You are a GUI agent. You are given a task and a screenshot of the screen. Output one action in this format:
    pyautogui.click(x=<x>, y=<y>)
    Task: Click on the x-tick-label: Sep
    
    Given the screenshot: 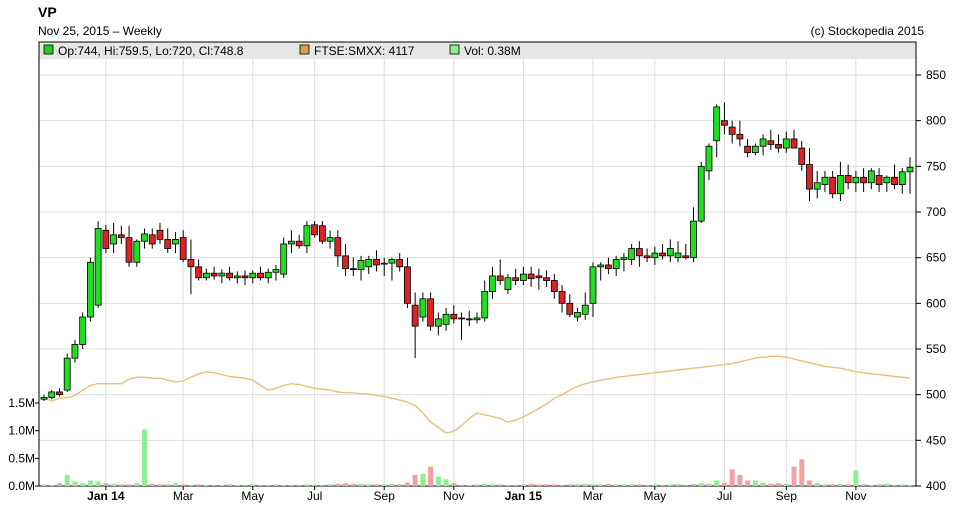 What is the action you would take?
    pyautogui.click(x=787, y=496)
    